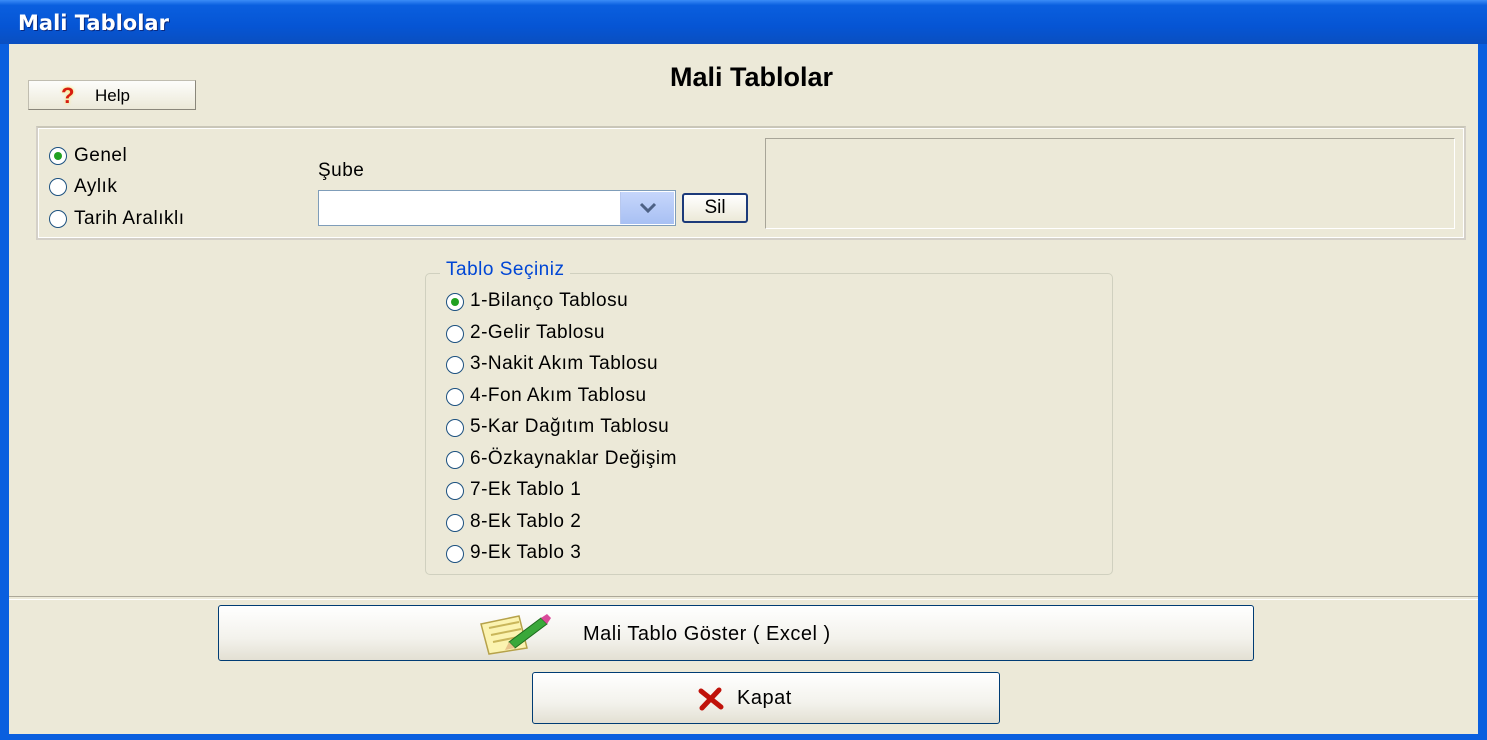  Describe the element at coordinates (751, 77) in the screenshot. I see `page-title: Mali Tablolar` at that location.